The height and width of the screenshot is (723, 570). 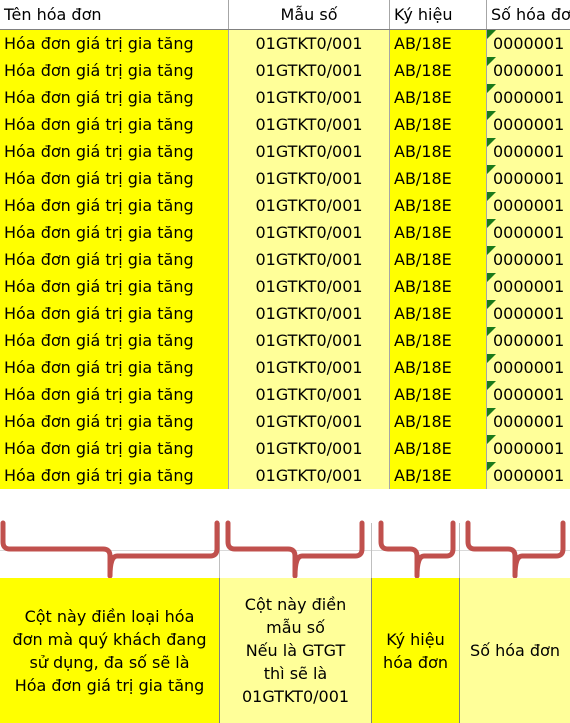 What do you see at coordinates (114, 15) in the screenshot?
I see `column-header-ten-hoa-don: Tên hóa đơn` at bounding box center [114, 15].